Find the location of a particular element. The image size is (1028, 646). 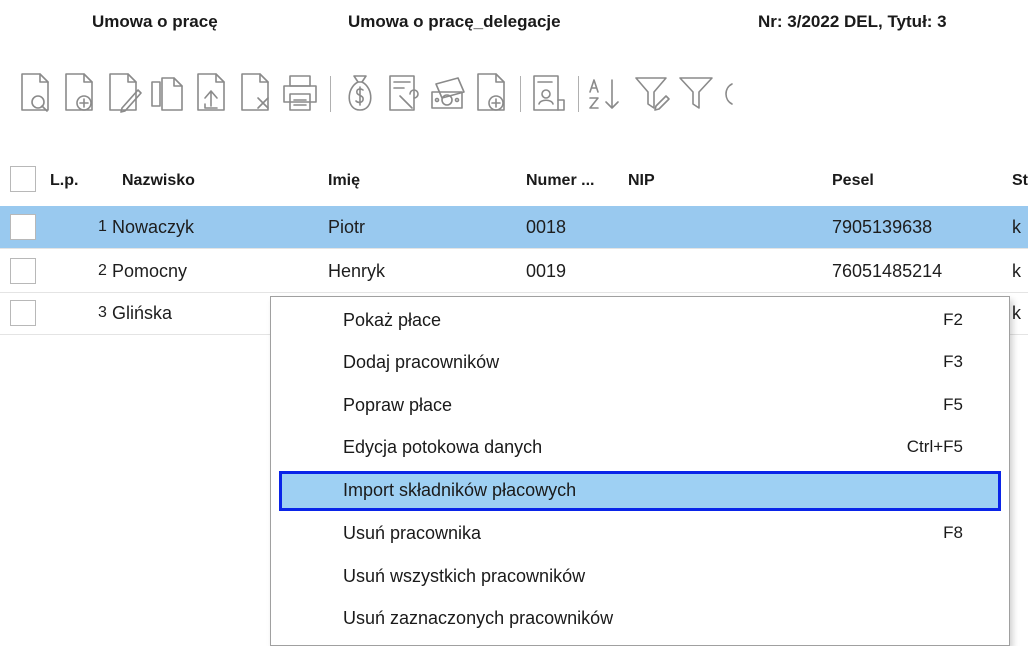

menu-item-usun-zaznaczonych: Usuń zaznaczonych pracowników is located at coordinates (640, 619).